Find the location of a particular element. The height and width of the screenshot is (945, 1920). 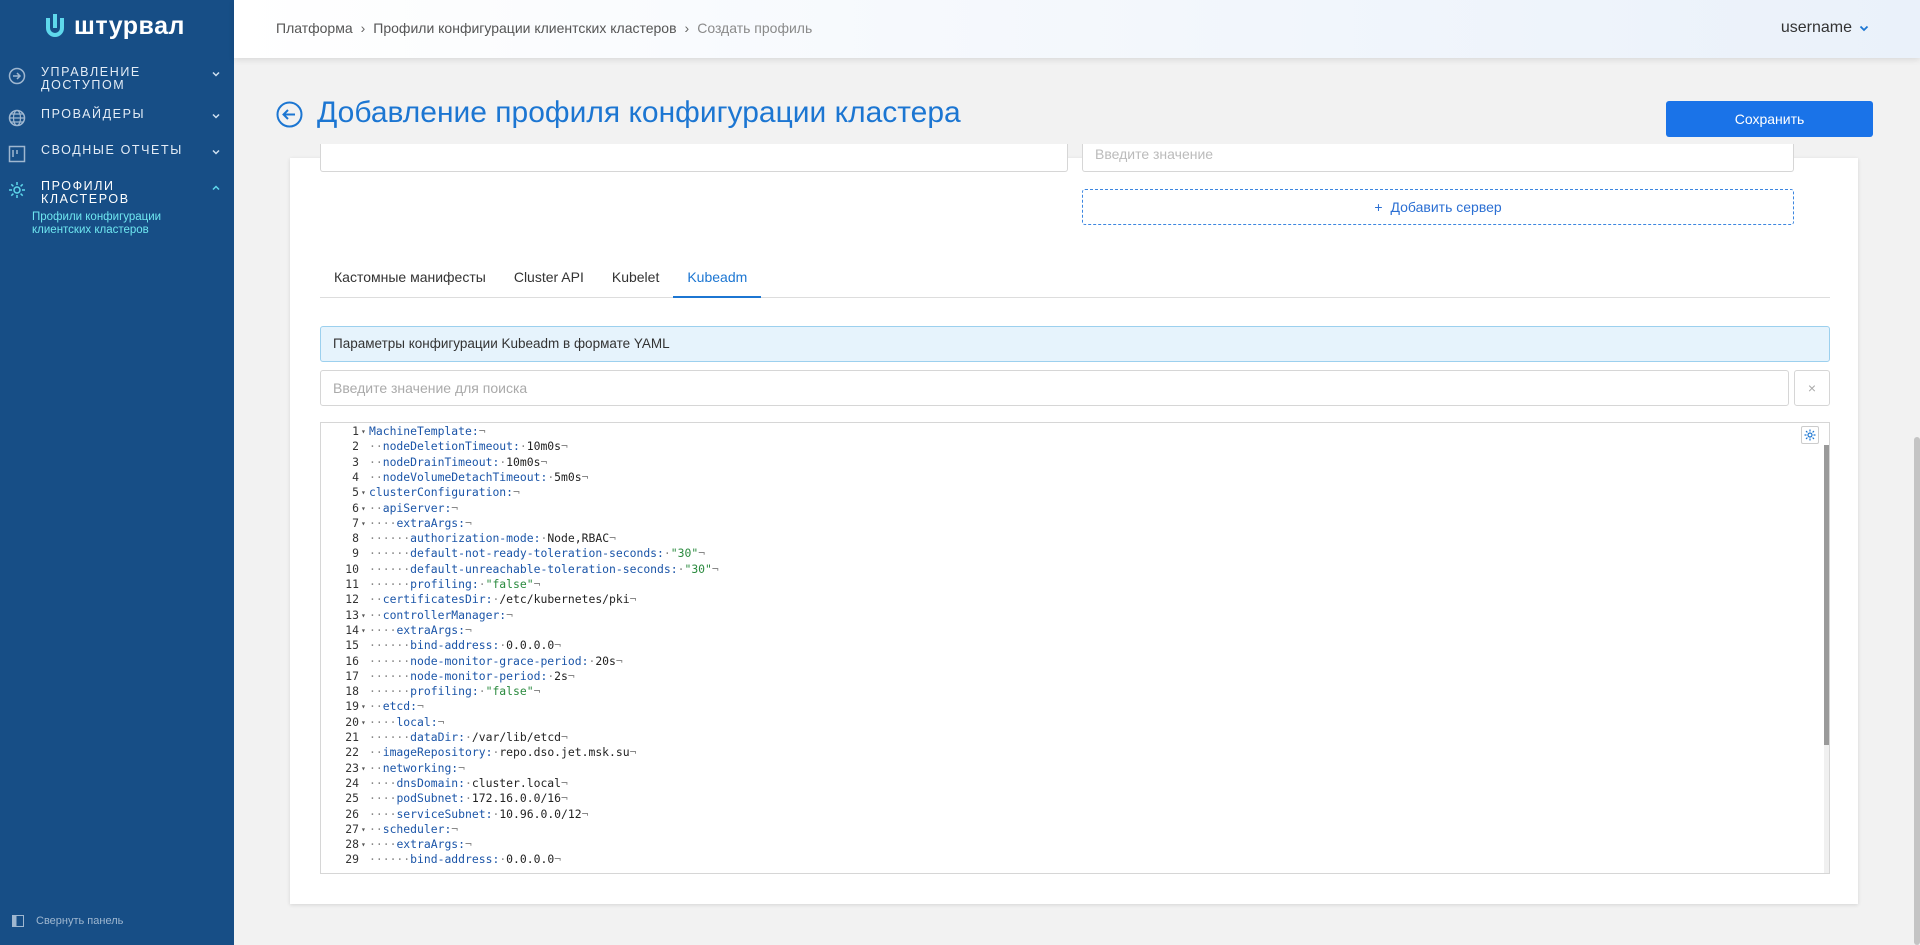

save-button: Сохранить is located at coordinates (1769, 119).